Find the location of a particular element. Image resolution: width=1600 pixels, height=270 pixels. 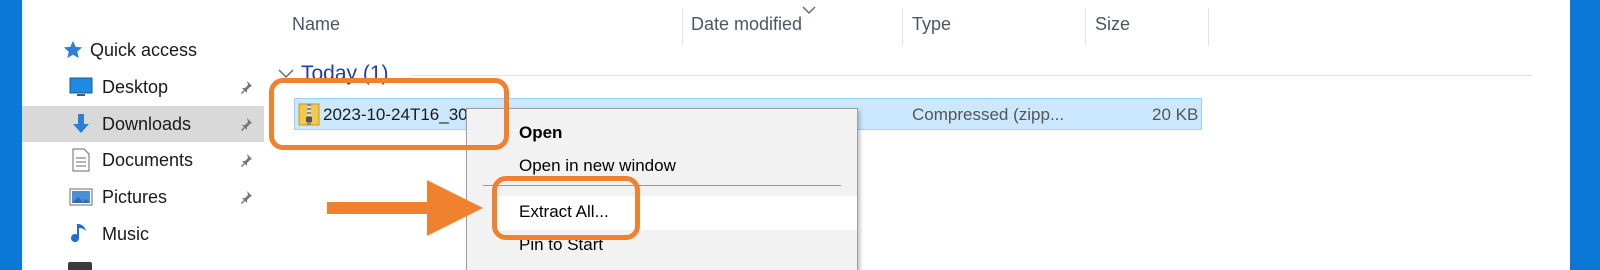

star-icon is located at coordinates (73, 50).